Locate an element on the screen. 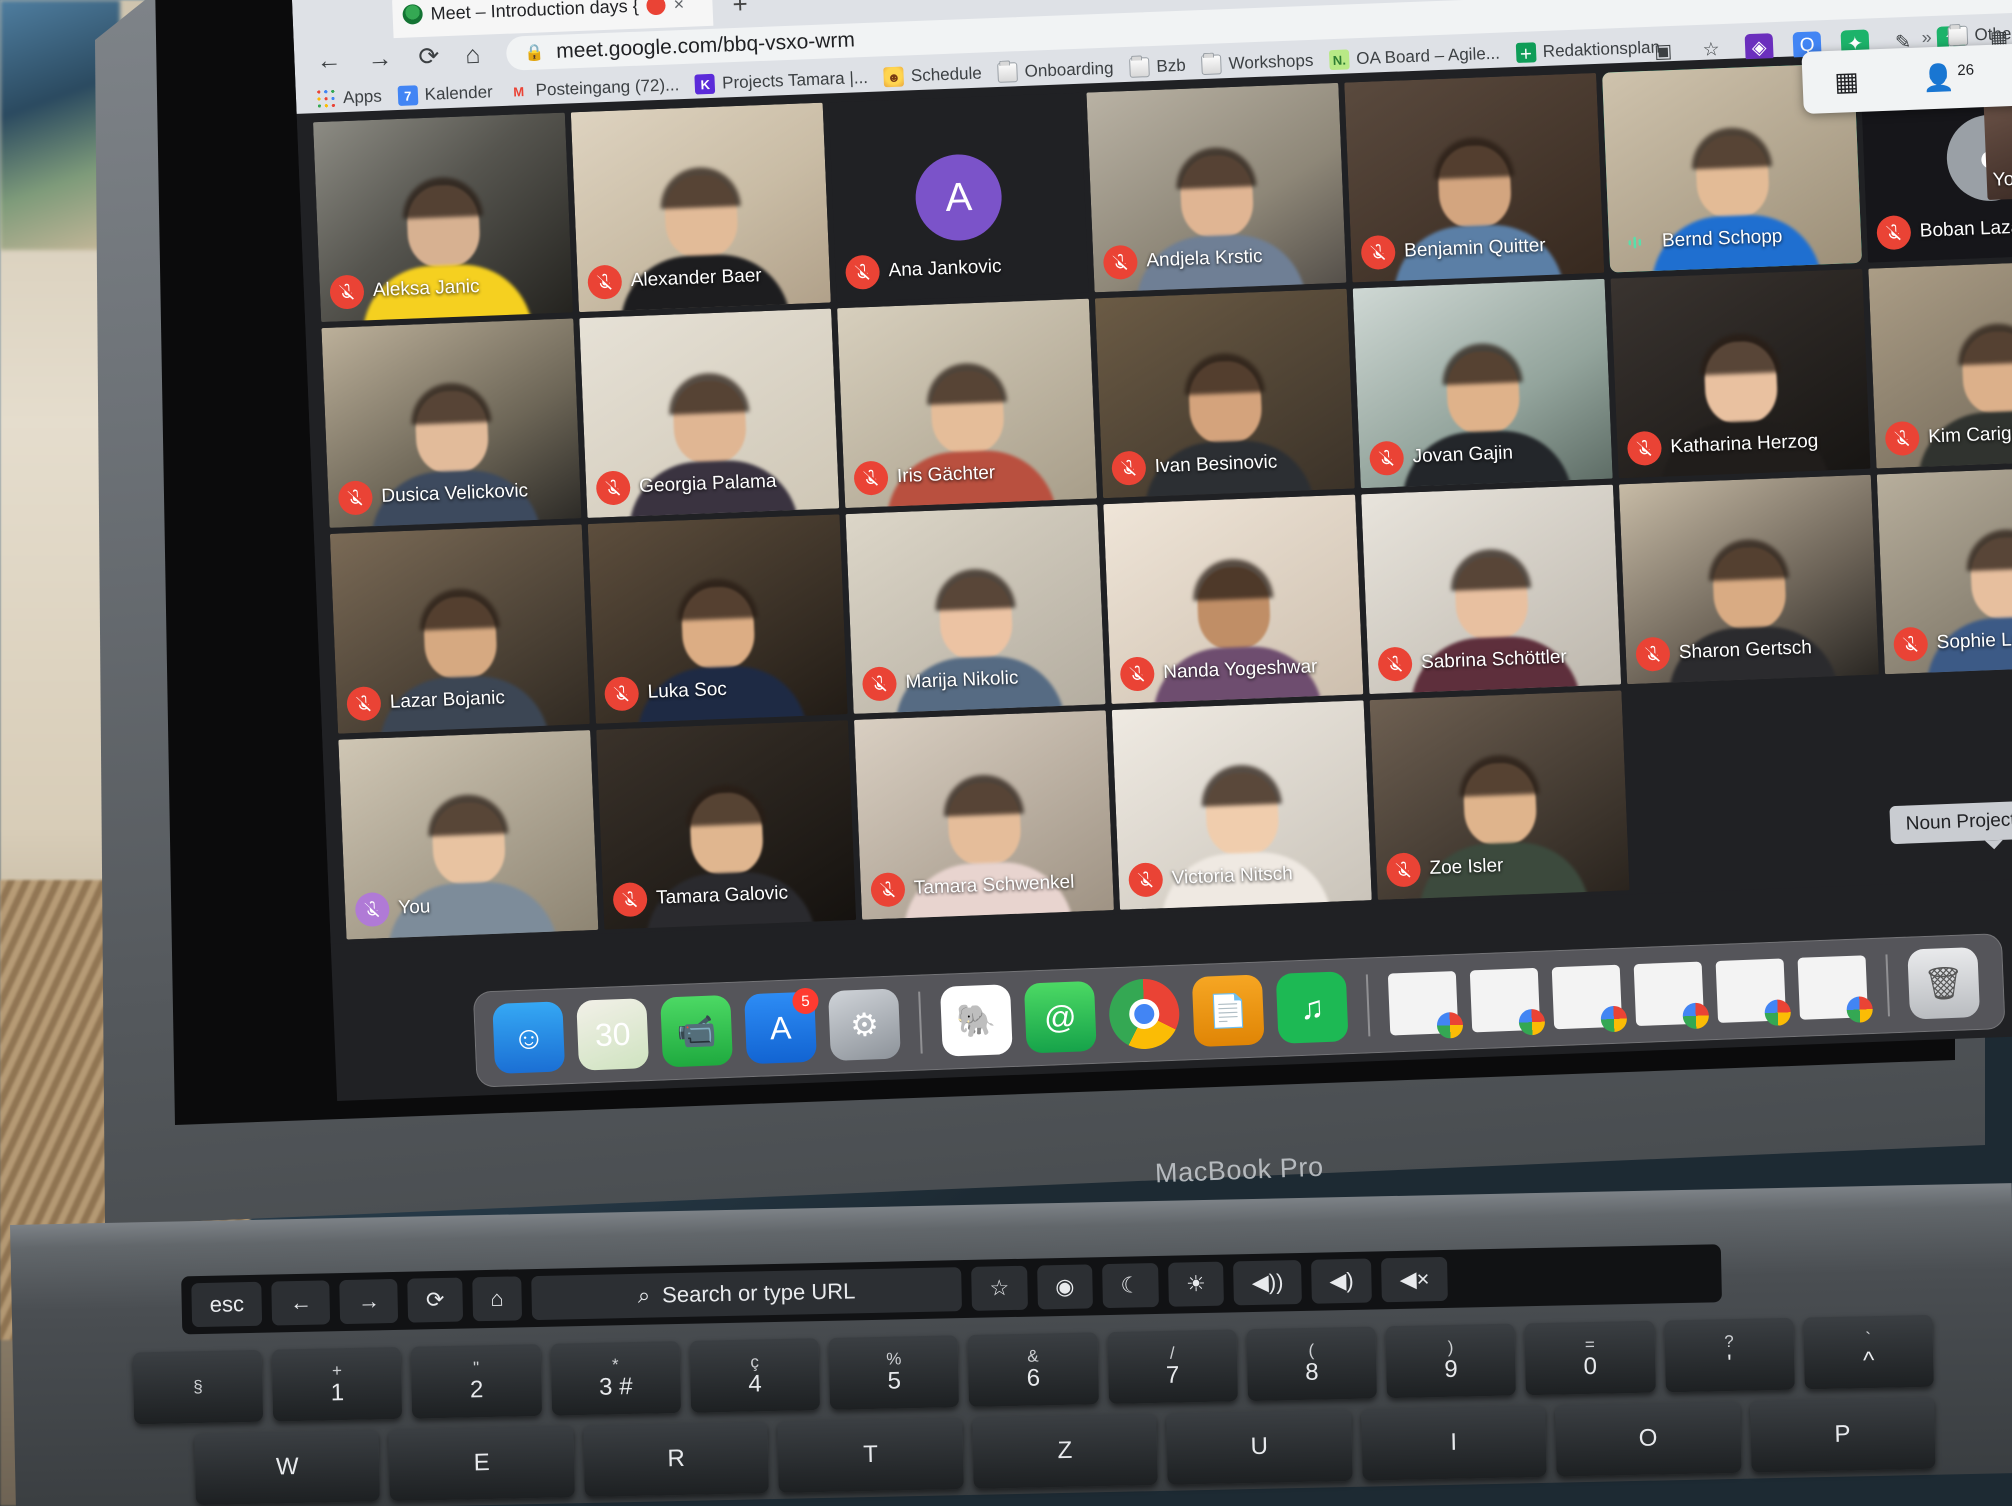 The height and width of the screenshot is (1506, 2012). keyboard-key: ç4 is located at coordinates (755, 1375).